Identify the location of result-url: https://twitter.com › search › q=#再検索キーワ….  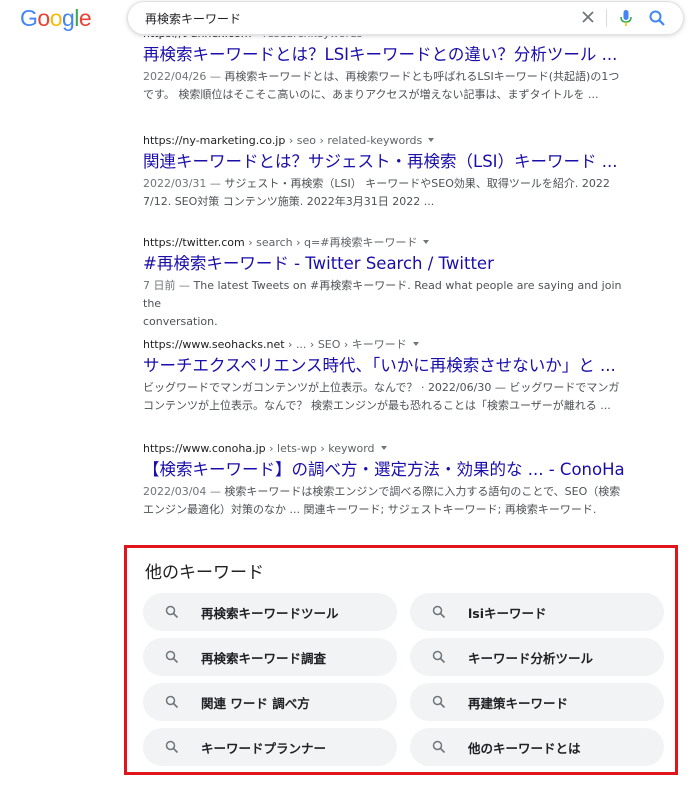
(388, 243).